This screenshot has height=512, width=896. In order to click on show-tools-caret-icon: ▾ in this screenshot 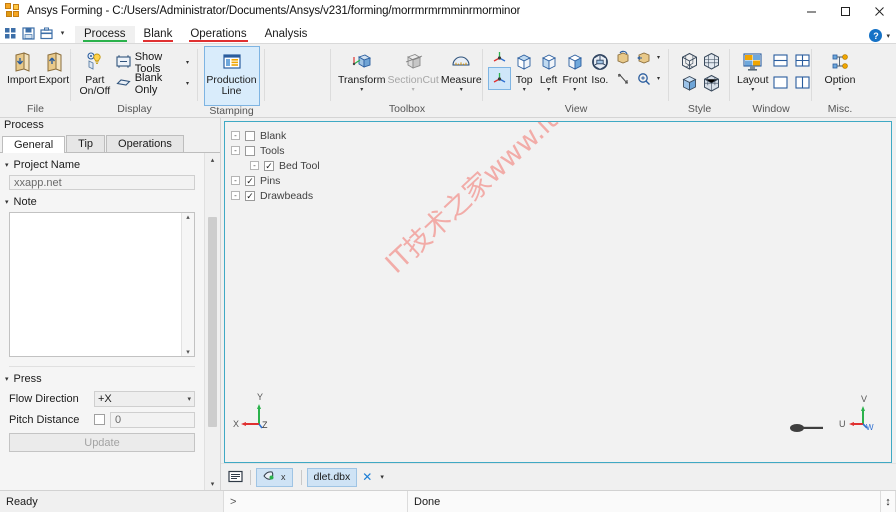, I will do `click(187, 62)`.